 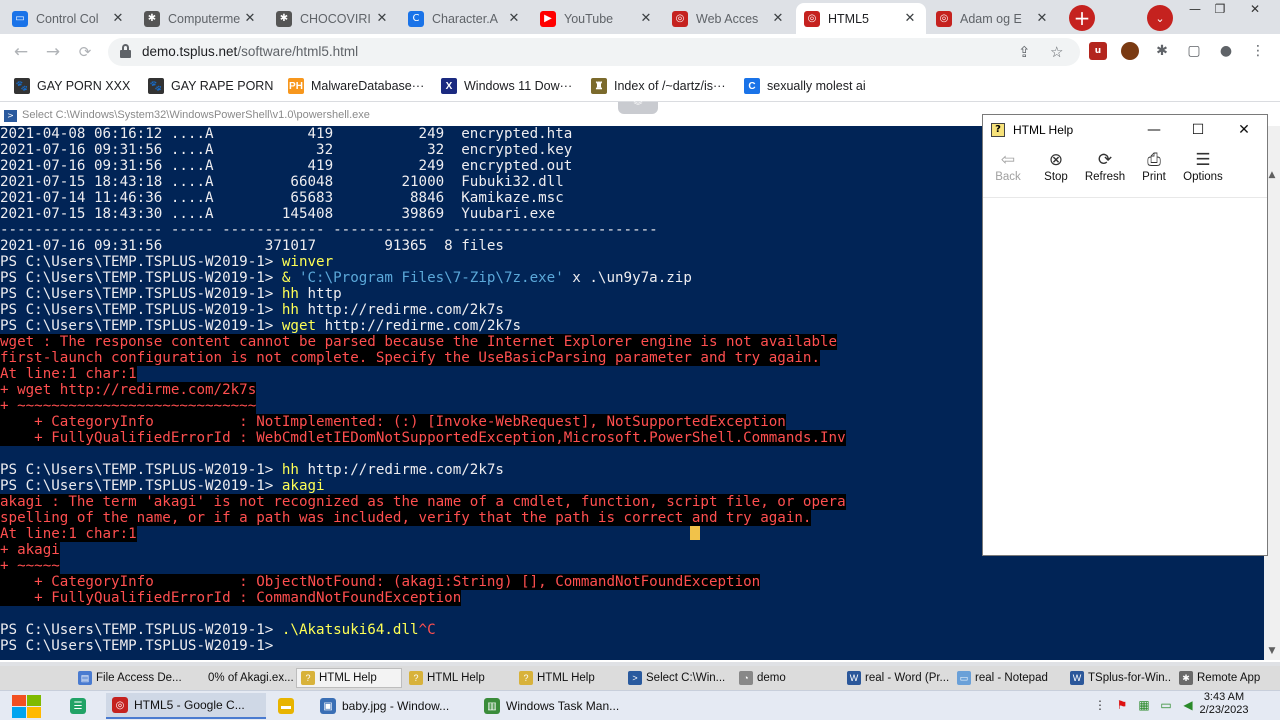 I want to click on bookmark-item: 🐾 GAY RAPE PORN, so click(x=210, y=86).